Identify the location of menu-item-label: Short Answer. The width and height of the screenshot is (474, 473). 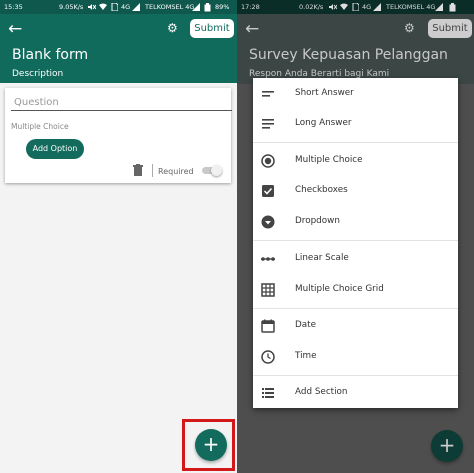
(324, 93).